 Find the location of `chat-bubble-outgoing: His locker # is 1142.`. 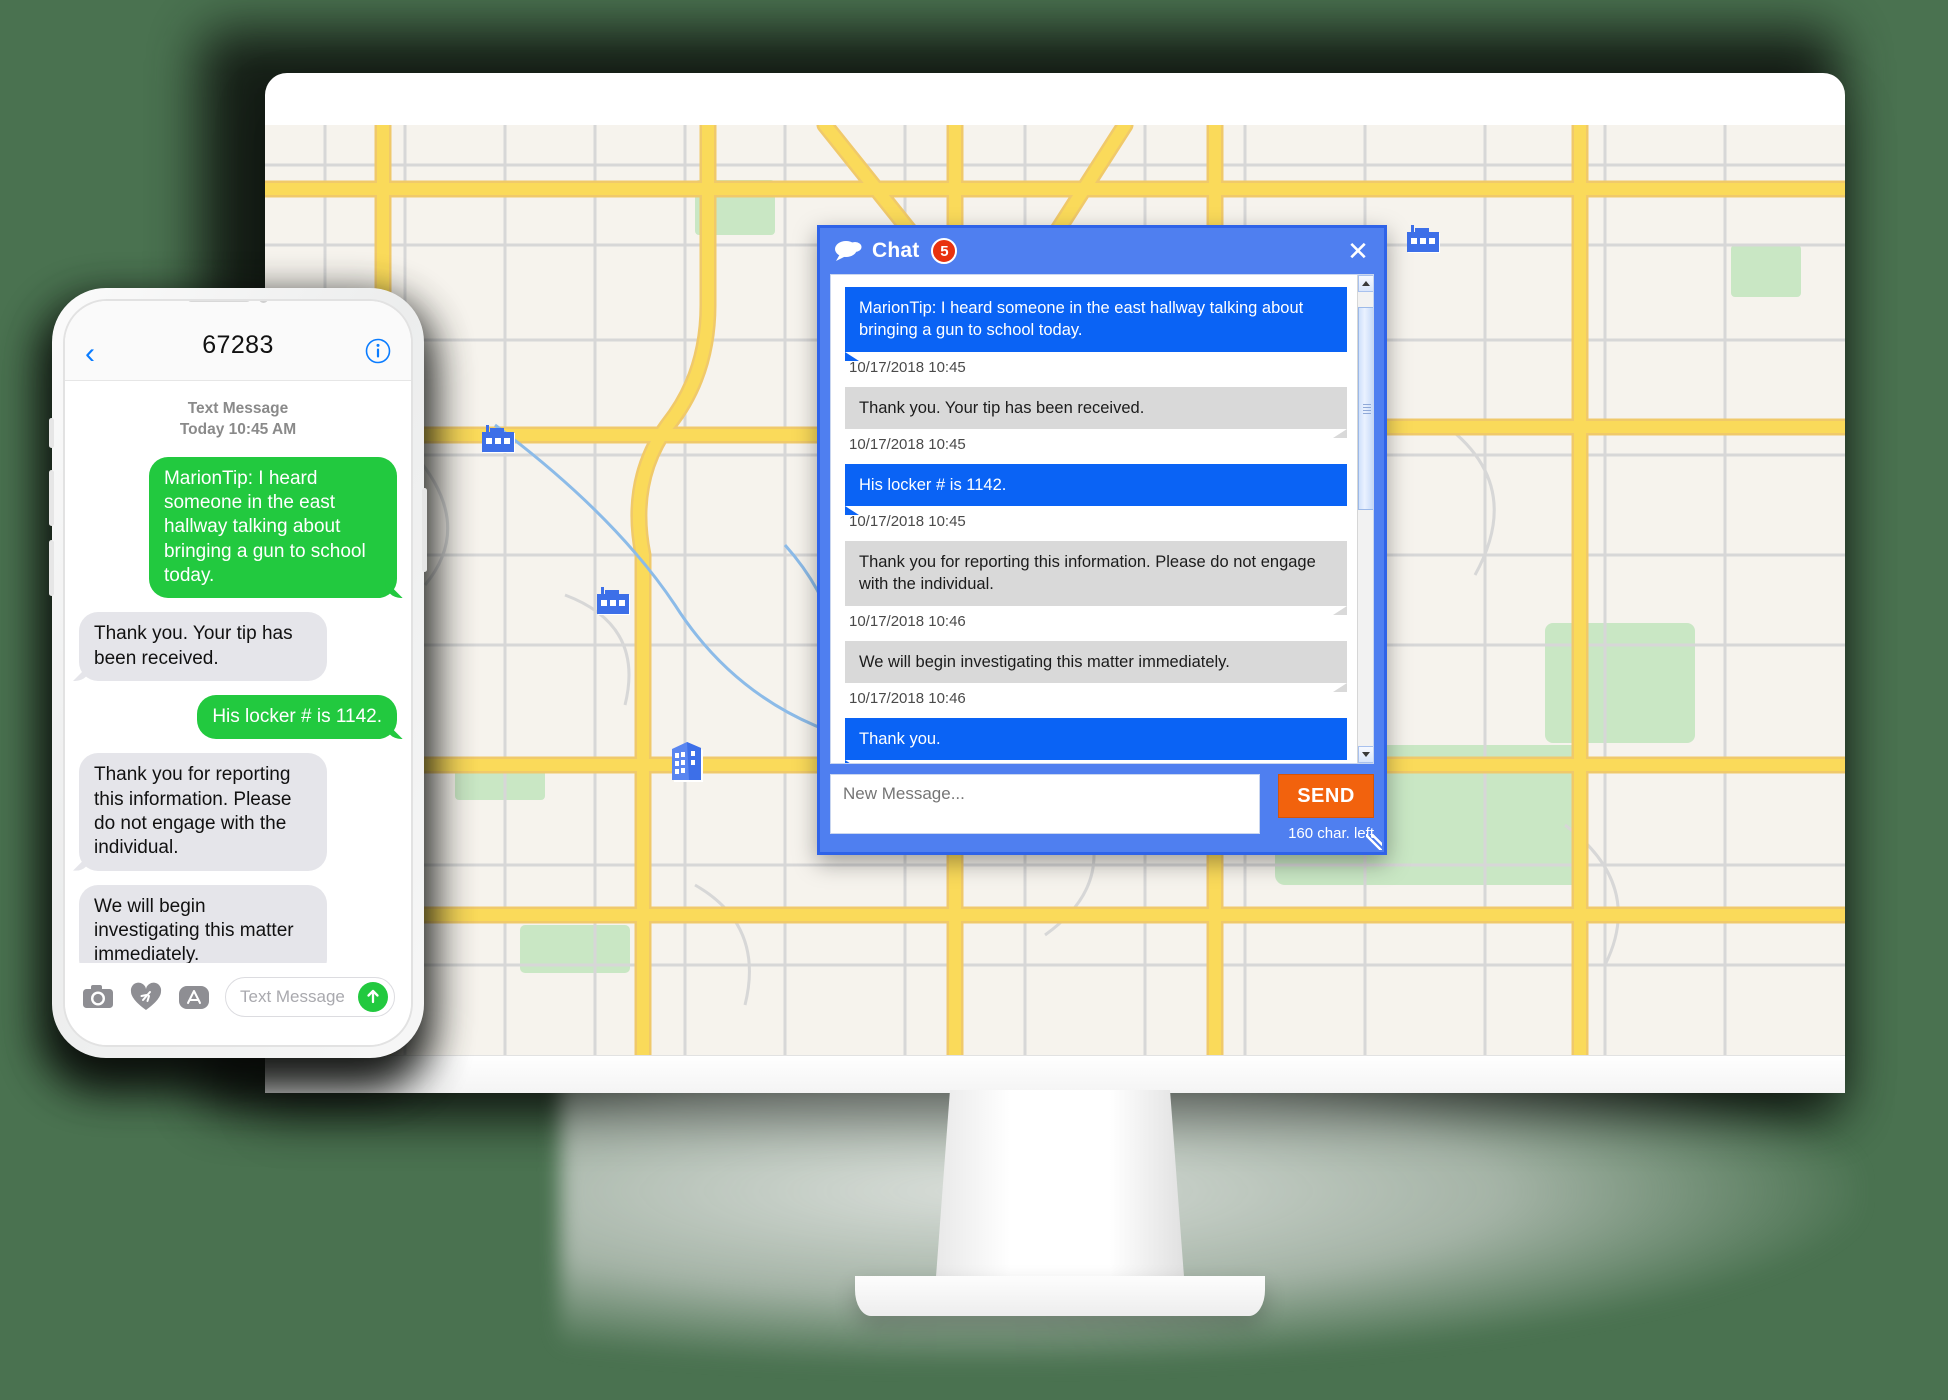

chat-bubble-outgoing: His locker # is 1142. is located at coordinates (1096, 489).